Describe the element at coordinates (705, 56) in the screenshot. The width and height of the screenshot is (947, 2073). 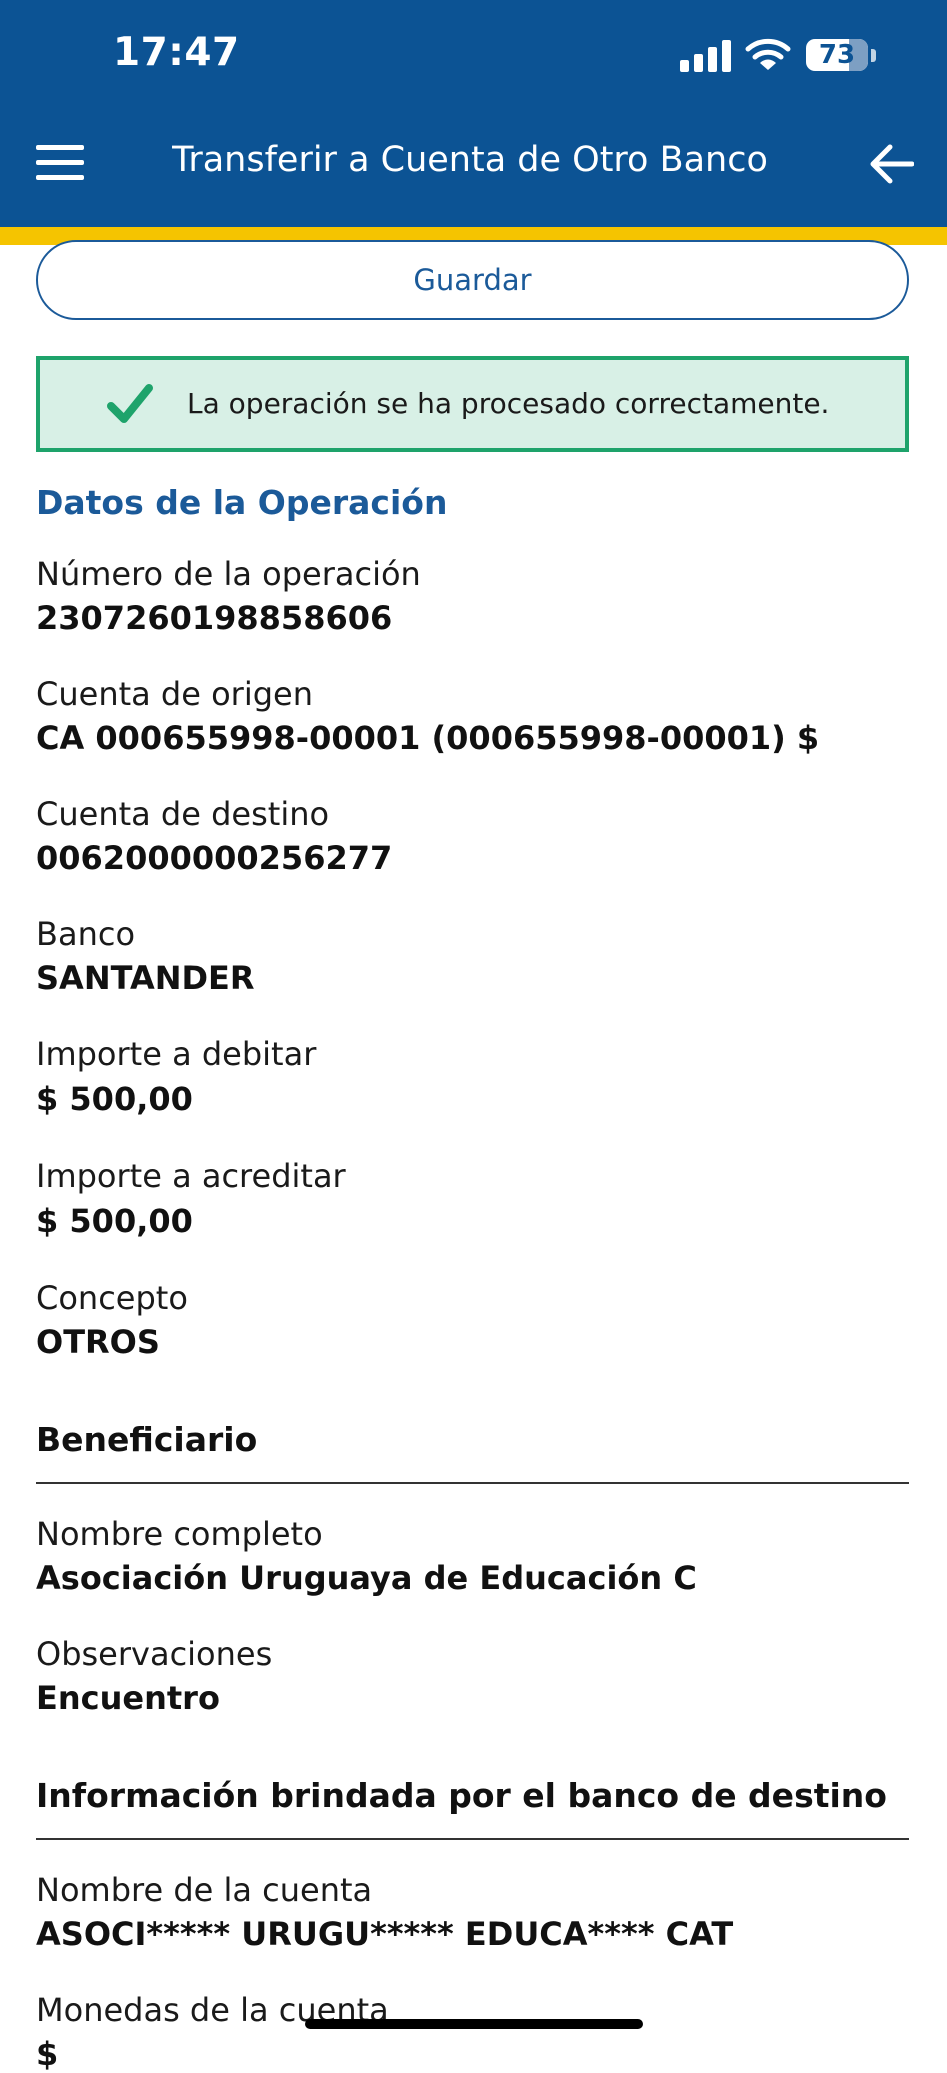
I see `cellular-signal-icon` at that location.